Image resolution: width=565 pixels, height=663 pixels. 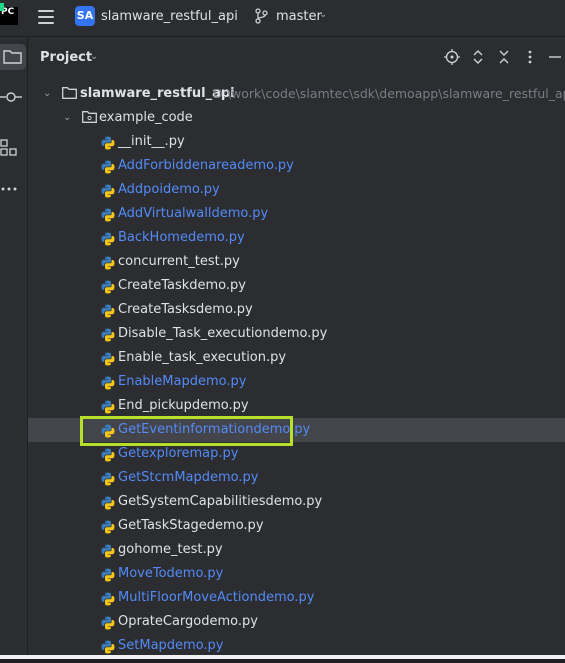 What do you see at coordinates (182, 381) in the screenshot?
I see `file-name: EnableMapdemo.py` at bounding box center [182, 381].